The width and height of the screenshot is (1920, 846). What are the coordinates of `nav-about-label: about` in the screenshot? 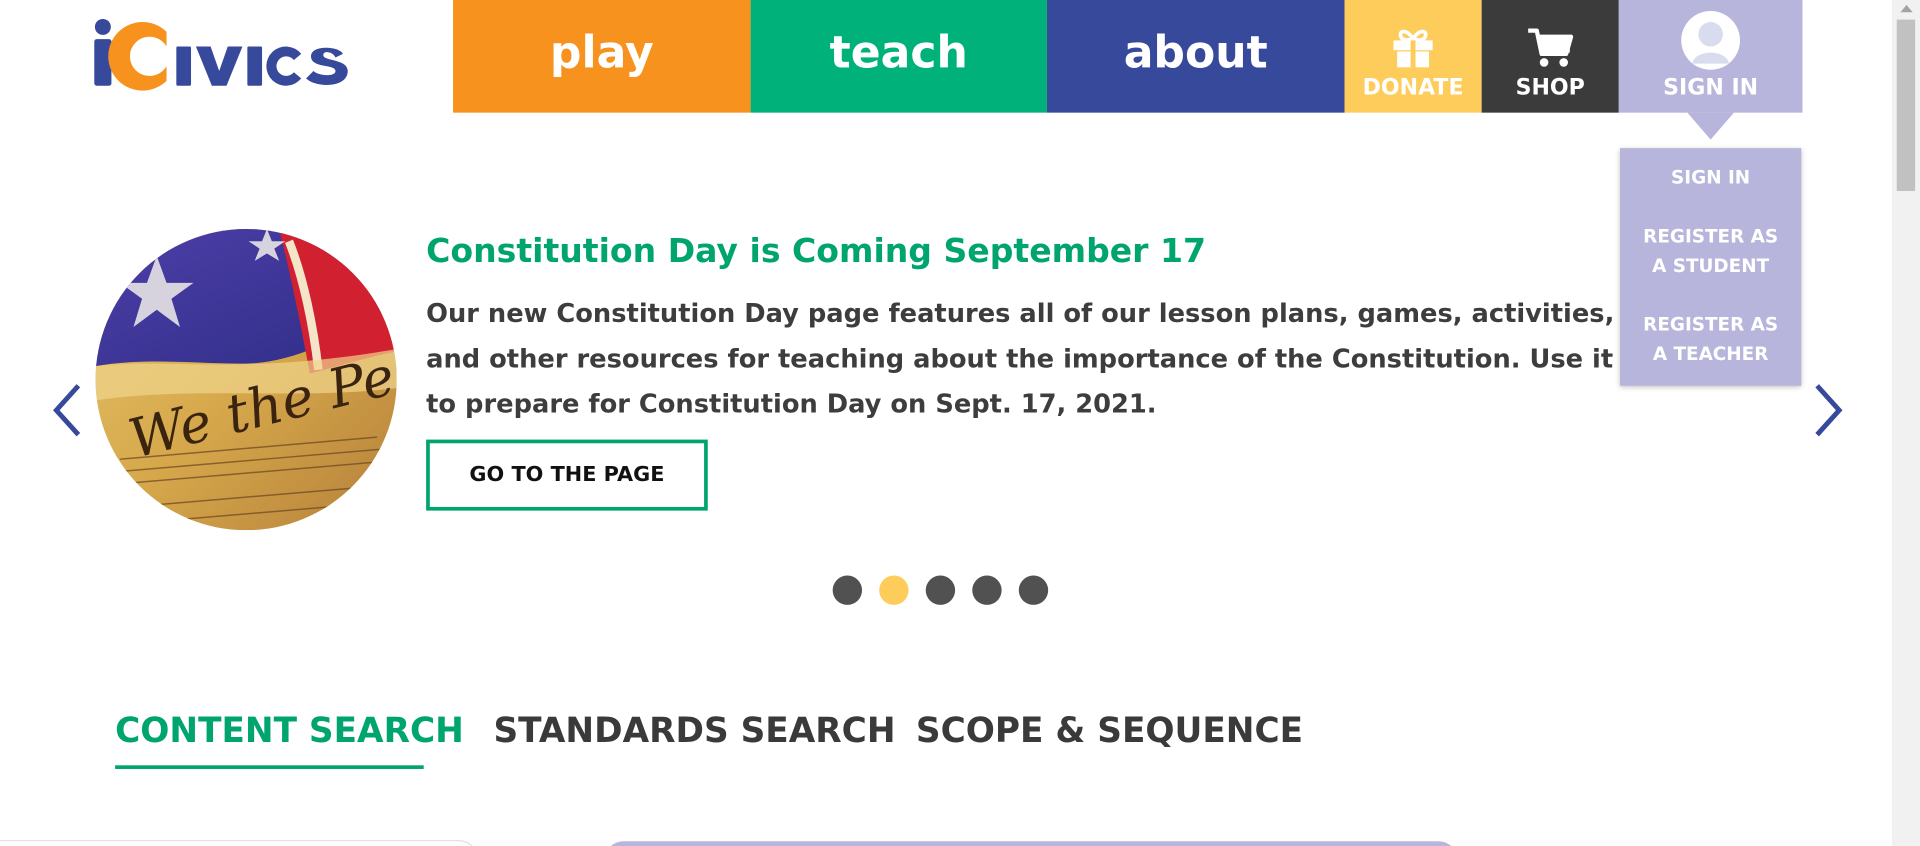 It's located at (1195, 52).